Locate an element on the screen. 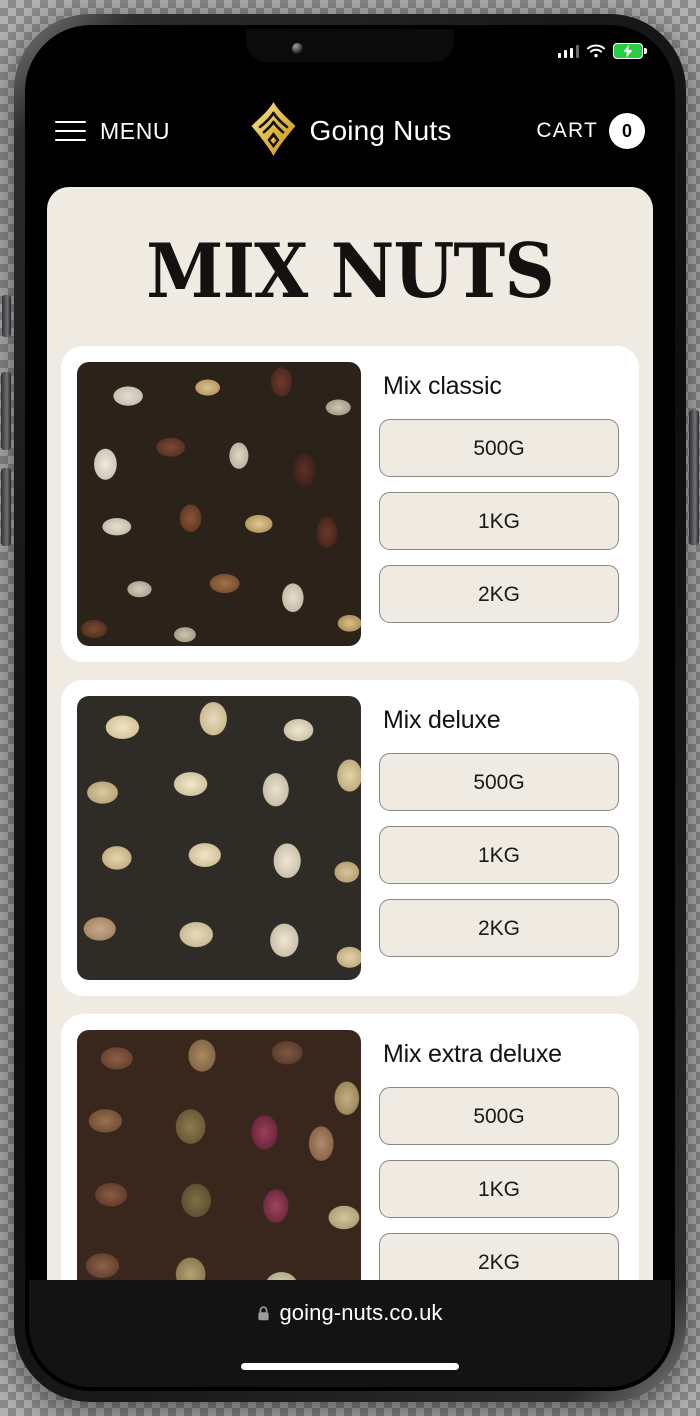 This screenshot has width=700, height=1416. home-indicator is located at coordinates (350, 1366).